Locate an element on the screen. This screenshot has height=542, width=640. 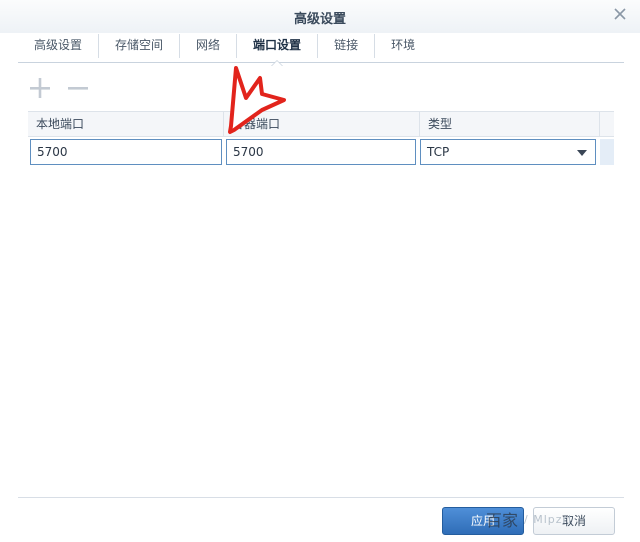
plus-icon is located at coordinates (40, 88).